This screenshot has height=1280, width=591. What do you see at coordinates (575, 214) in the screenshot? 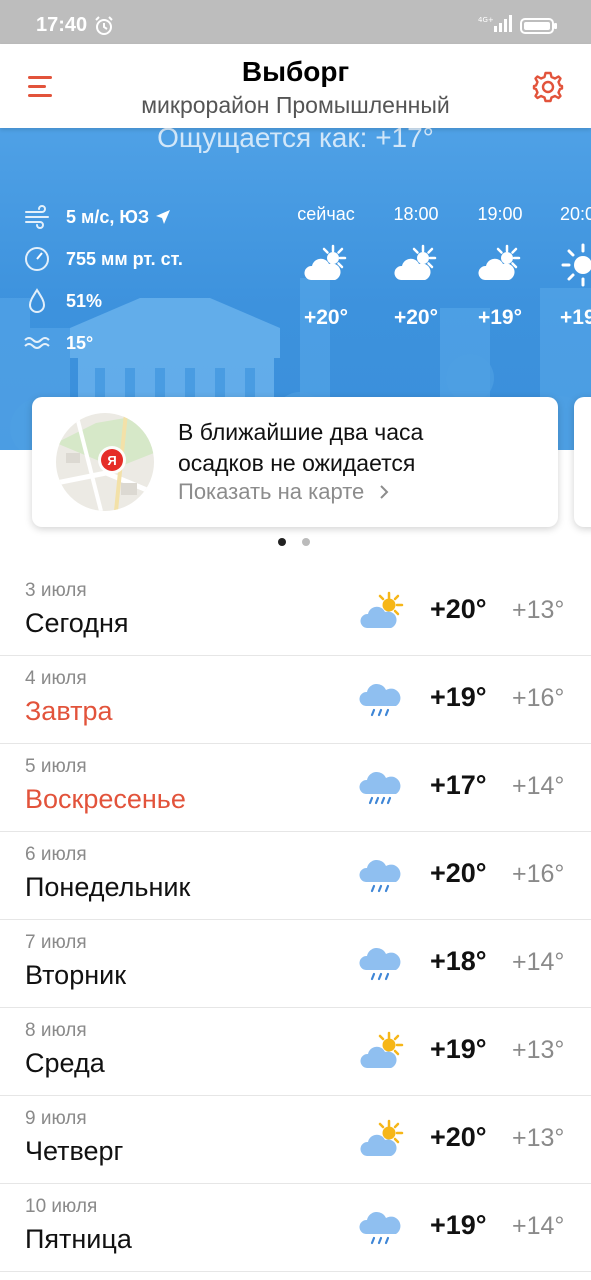
I see `hour-time: 20:00` at bounding box center [575, 214].